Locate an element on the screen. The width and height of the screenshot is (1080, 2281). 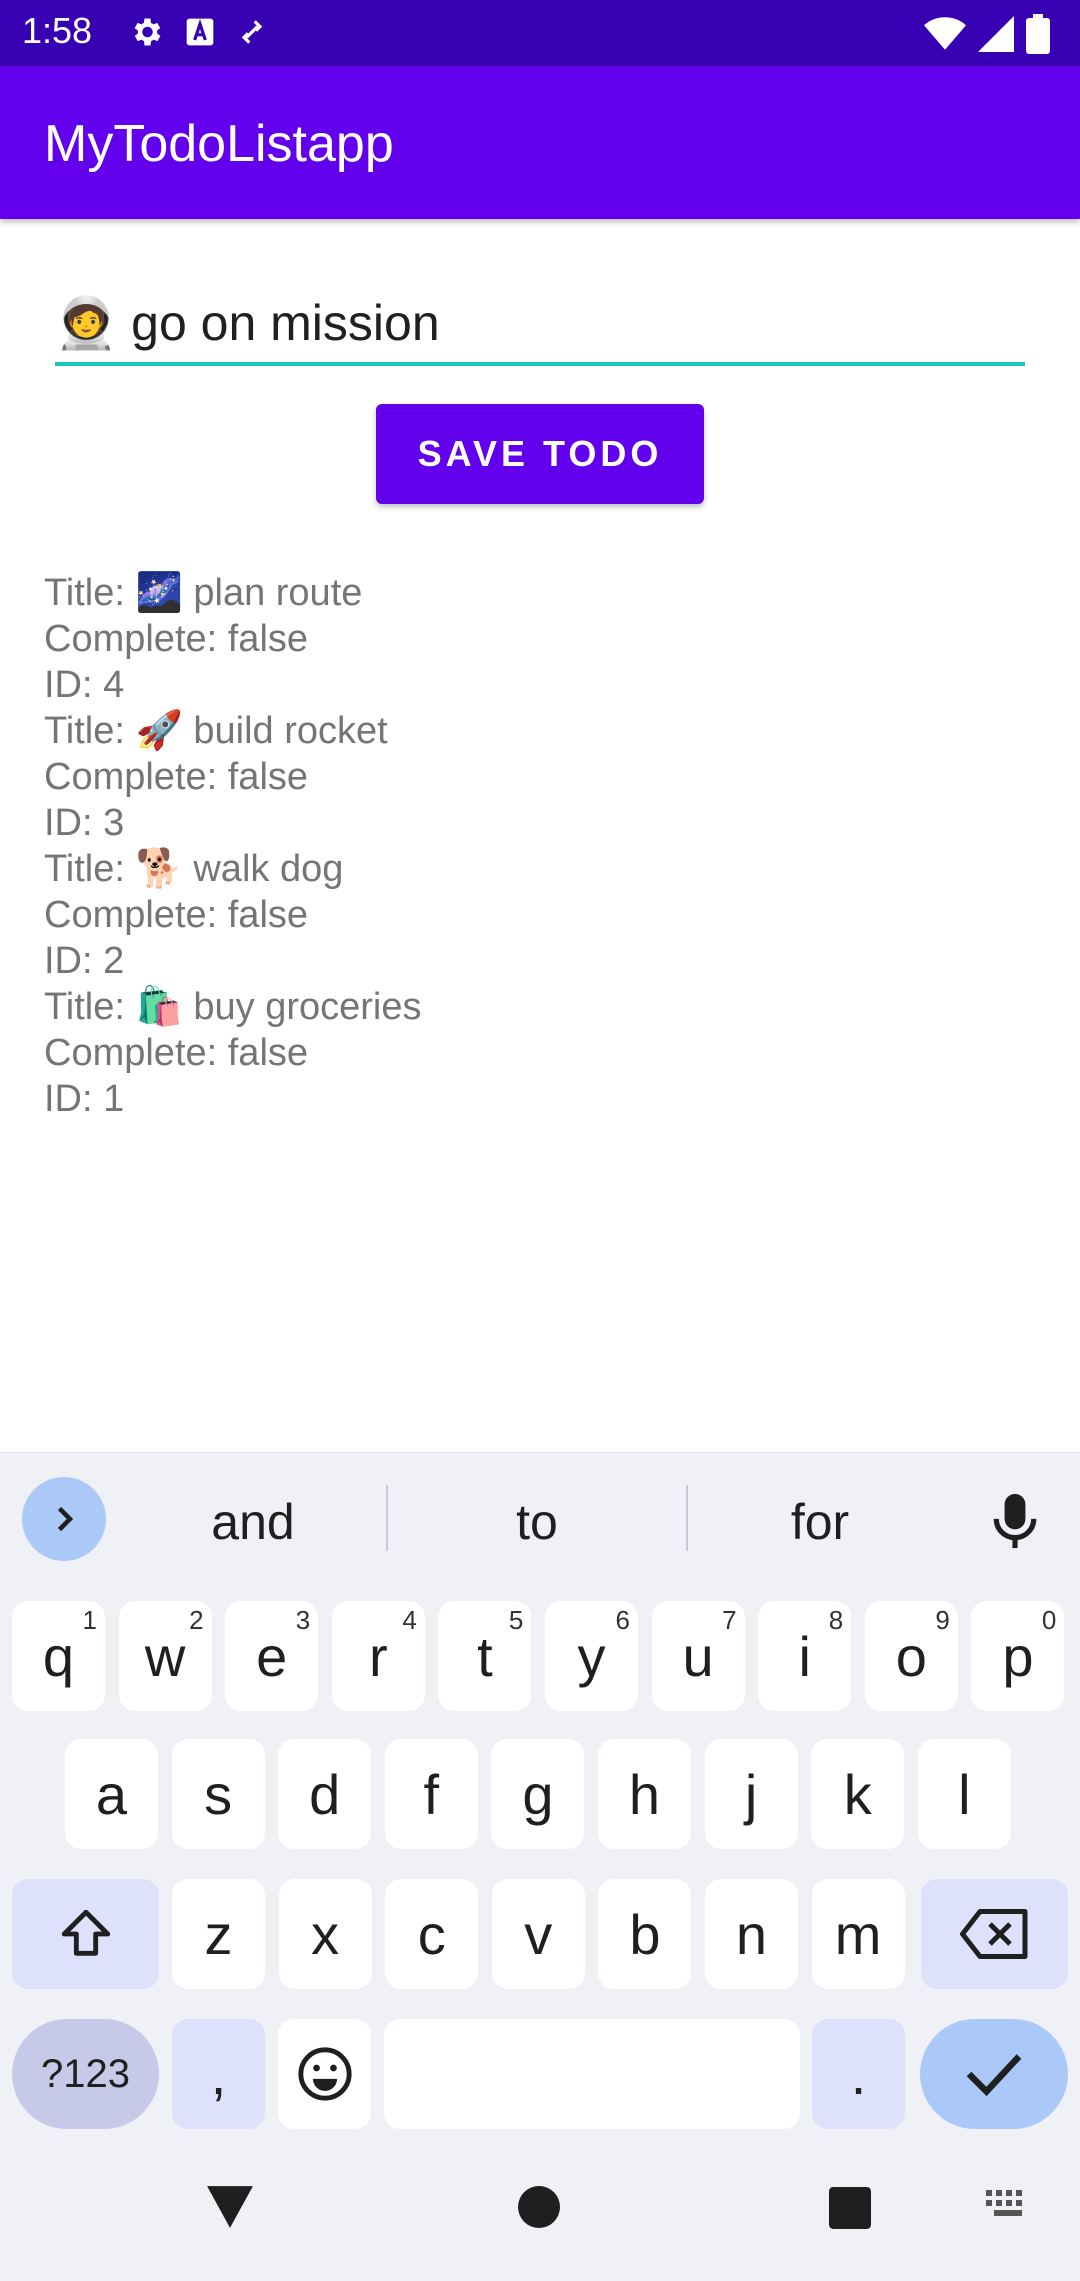
key-label: h is located at coordinates (644, 1794).